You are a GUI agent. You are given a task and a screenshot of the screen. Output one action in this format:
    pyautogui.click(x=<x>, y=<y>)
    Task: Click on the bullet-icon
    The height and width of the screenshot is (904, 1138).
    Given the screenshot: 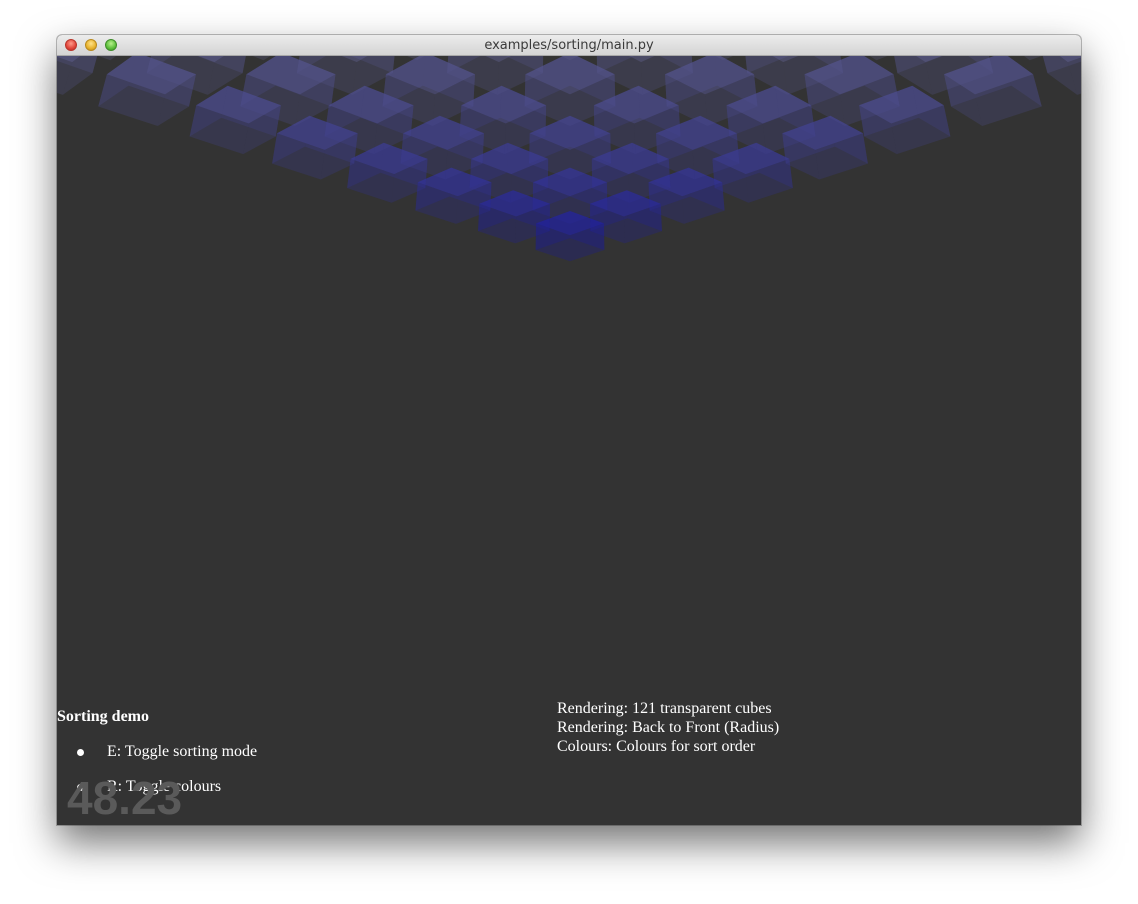 What is the action you would take?
    pyautogui.click(x=80, y=752)
    